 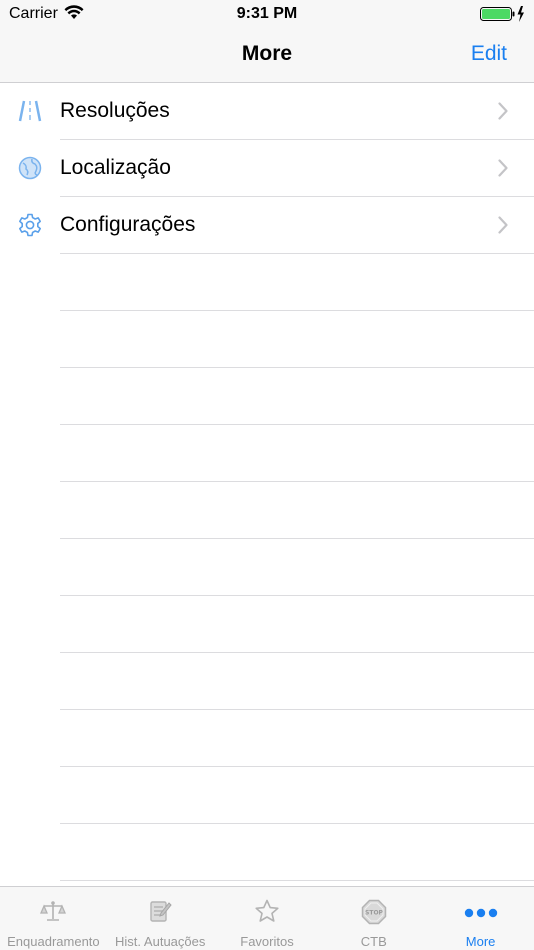 I want to click on list-item-label: Resoluções, so click(x=115, y=110).